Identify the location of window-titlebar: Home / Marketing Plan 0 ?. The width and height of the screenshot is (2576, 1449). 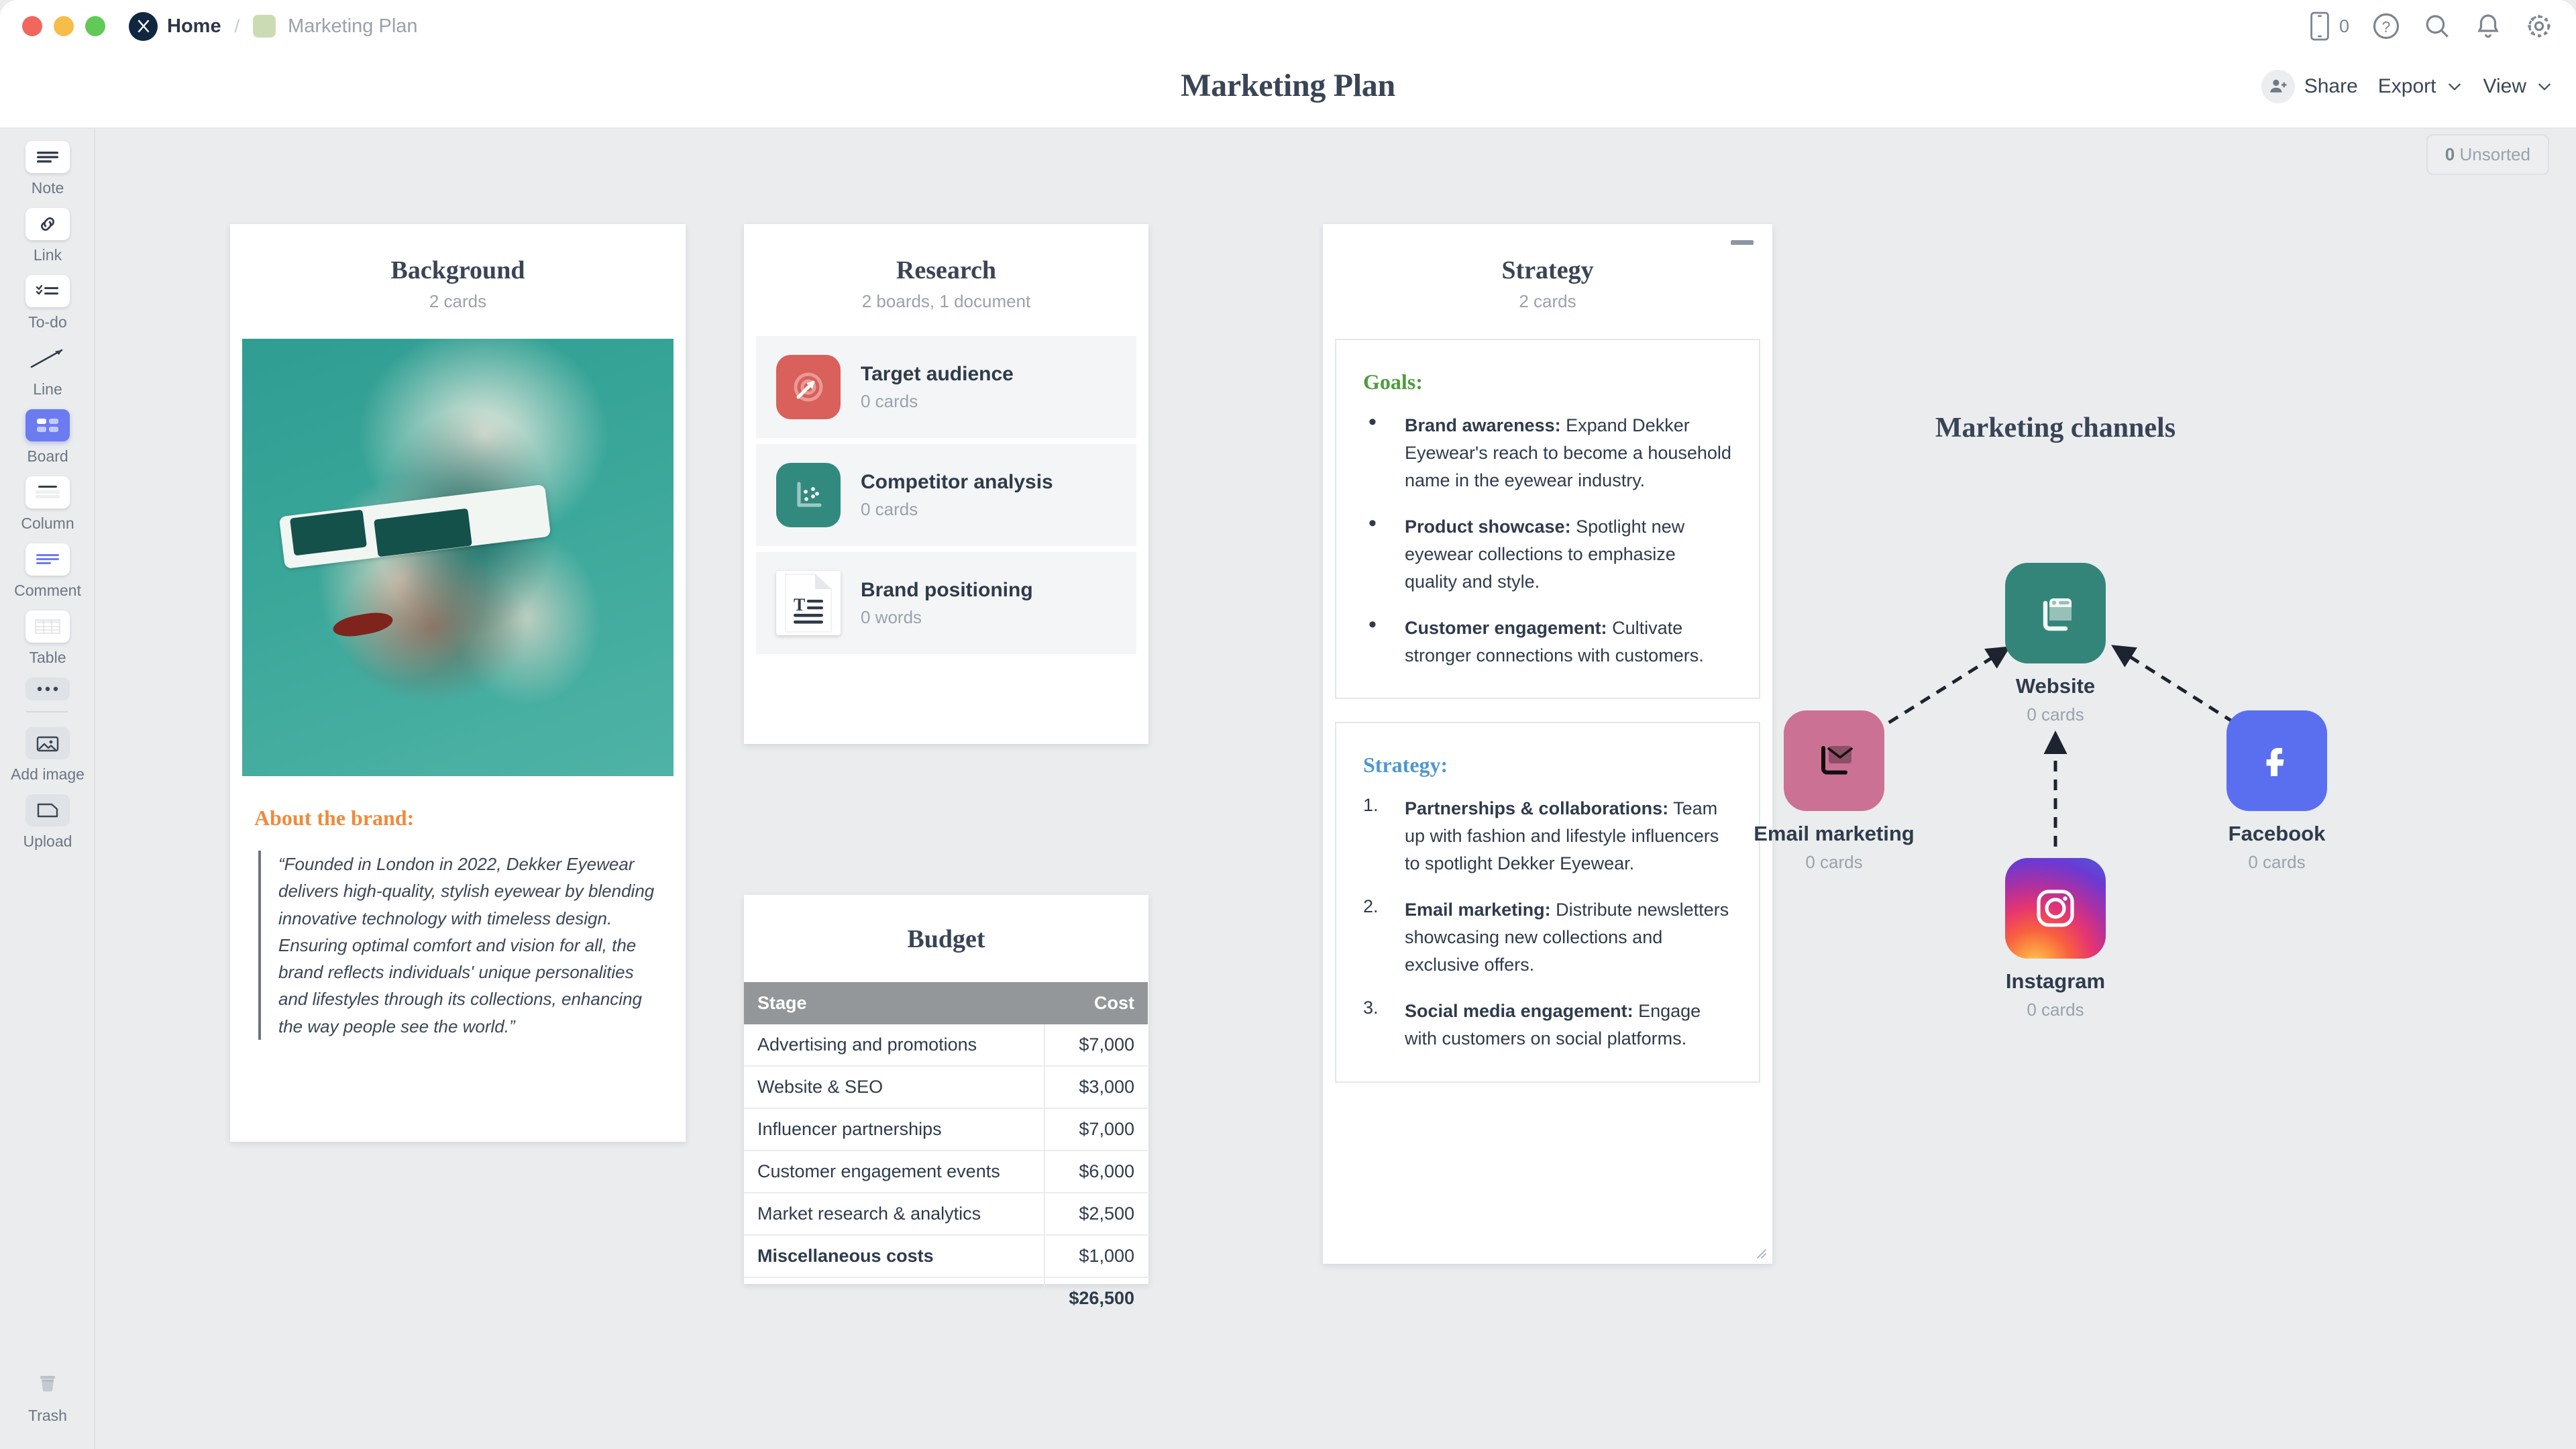
(1288, 26).